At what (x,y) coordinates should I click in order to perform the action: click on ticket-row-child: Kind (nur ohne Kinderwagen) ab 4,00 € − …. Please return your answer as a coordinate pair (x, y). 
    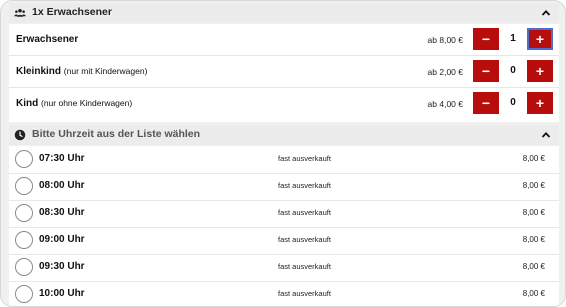
    Looking at the image, I should click on (284, 103).